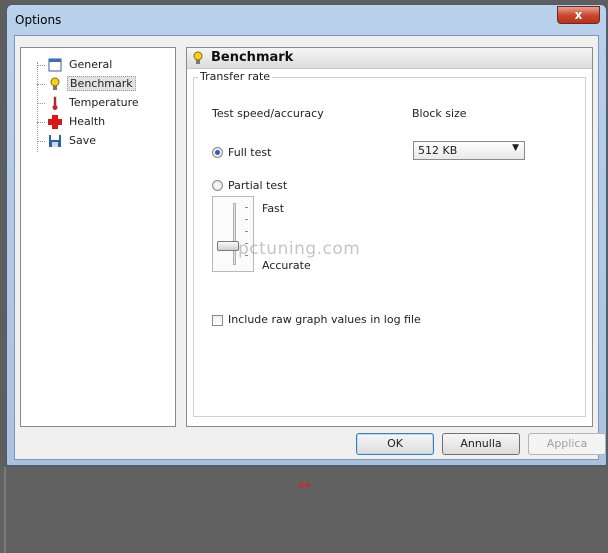 The image size is (608, 553). Describe the element at coordinates (286, 265) in the screenshot. I see `accurate-label: Accurate` at that location.